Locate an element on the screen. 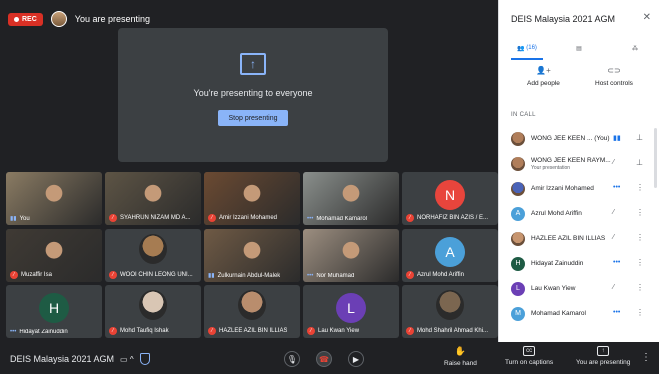 This screenshot has height=374, width=659. chevron-up-icon: ▭ ^ is located at coordinates (127, 359).